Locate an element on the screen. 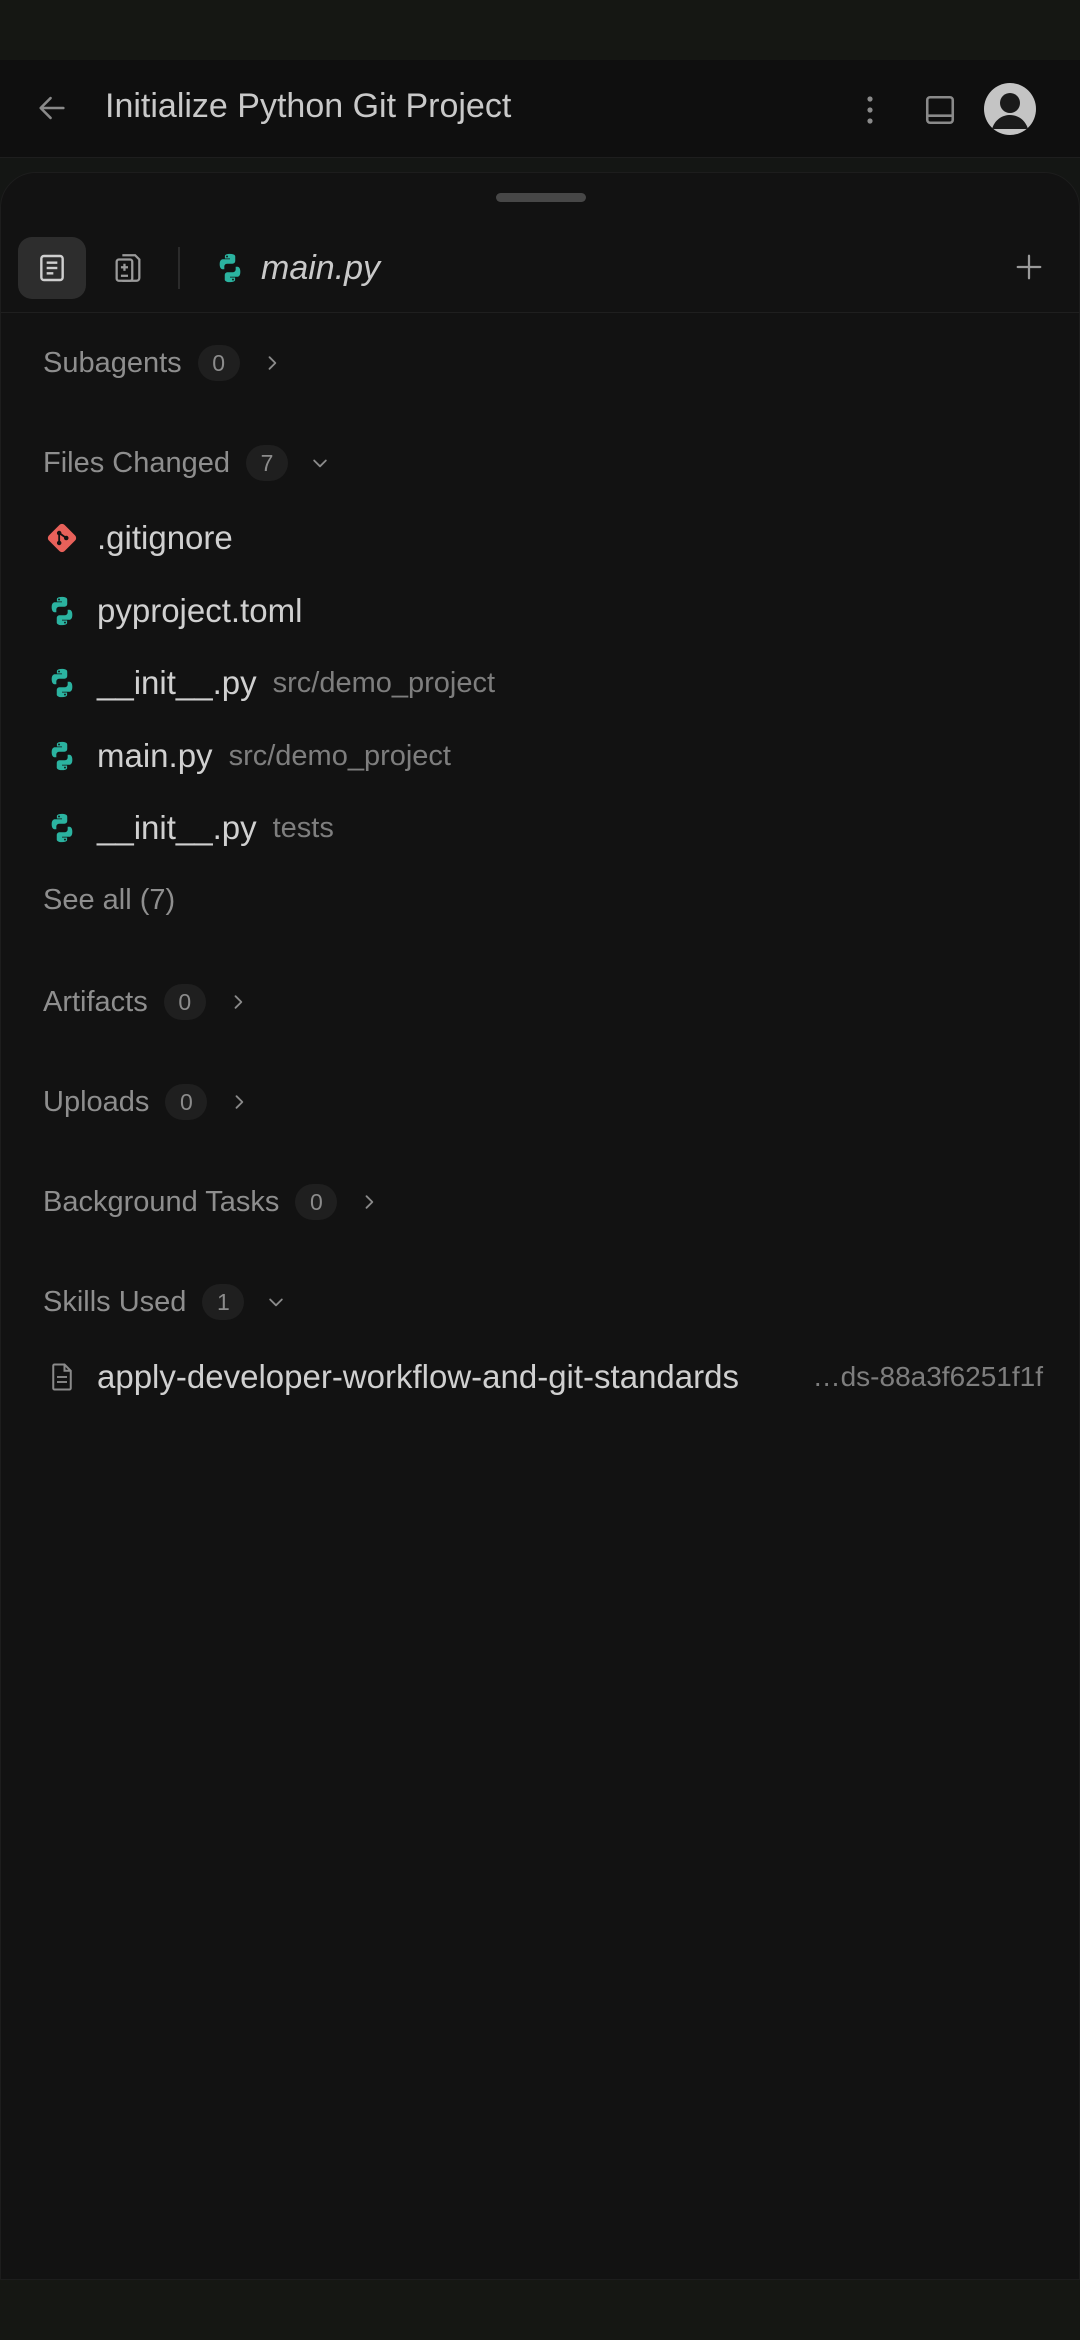 This screenshot has width=1080, height=2340. section-label: Skills Used is located at coordinates (115, 1301).